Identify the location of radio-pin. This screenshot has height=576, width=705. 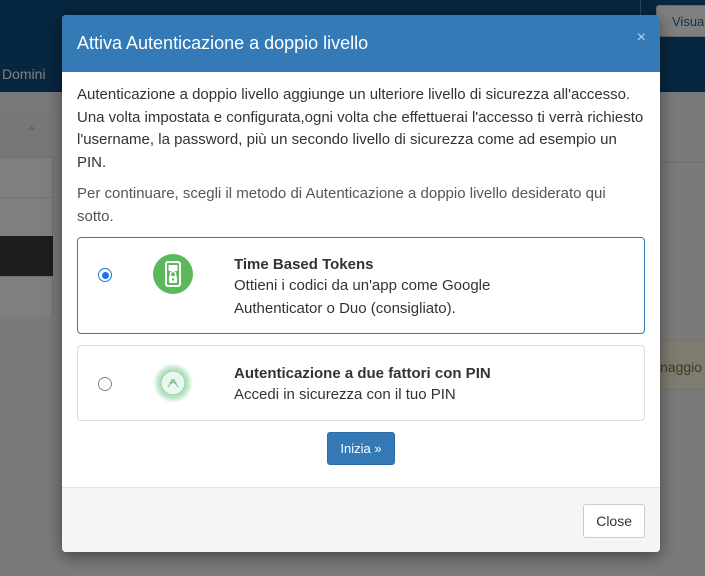
(105, 384).